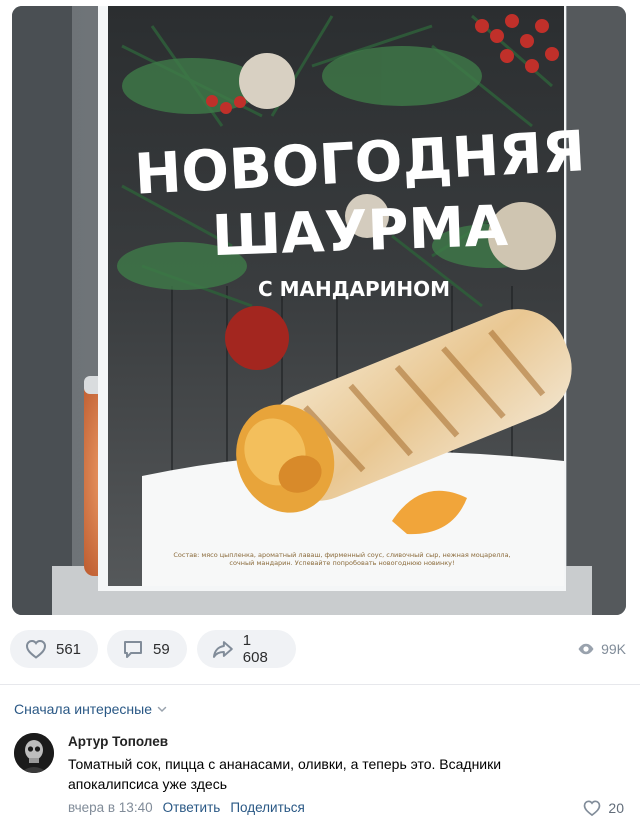 The width and height of the screenshot is (640, 826). I want to click on share-button: 1 608, so click(246, 649).